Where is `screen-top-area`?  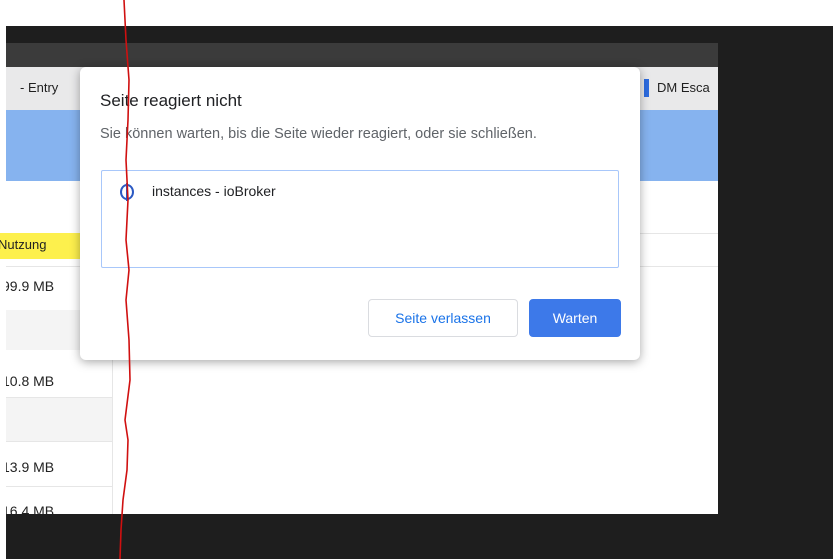 screen-top-area is located at coordinates (416, 13).